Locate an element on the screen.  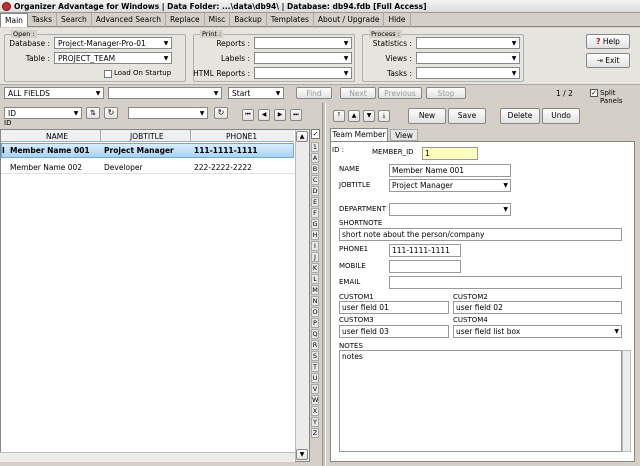
grid-scrollbar is located at coordinates (302, 295).